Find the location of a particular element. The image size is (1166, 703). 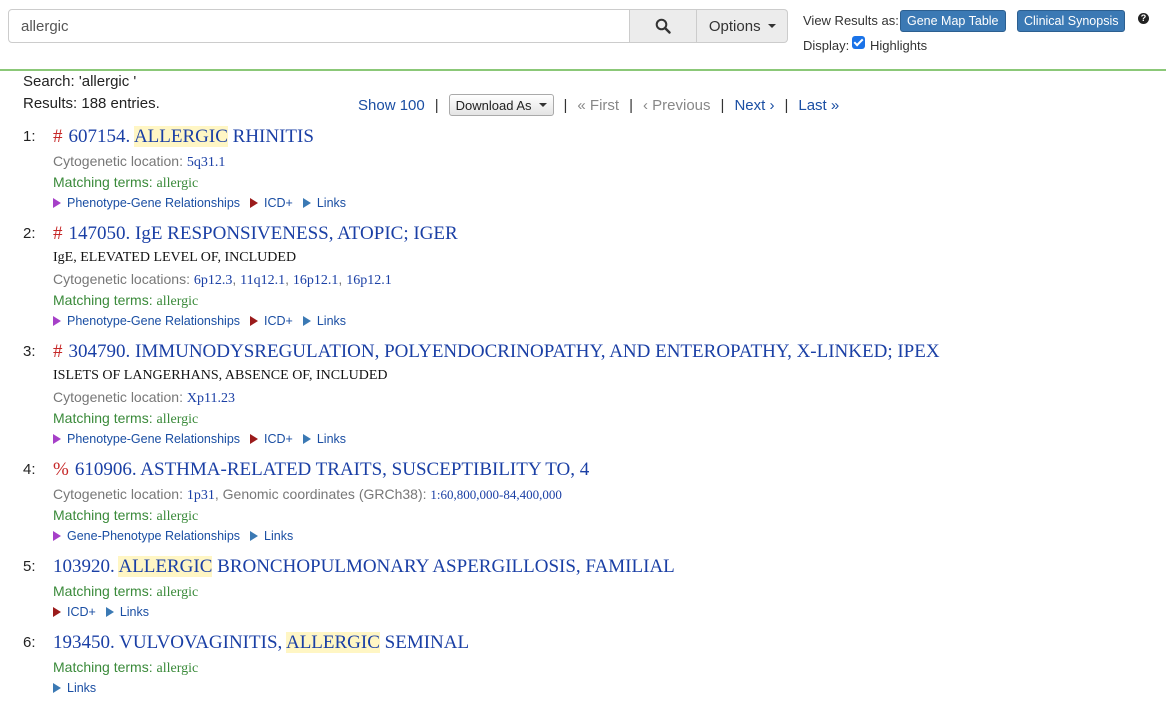

show-100-link: Show 100 is located at coordinates (391, 105).